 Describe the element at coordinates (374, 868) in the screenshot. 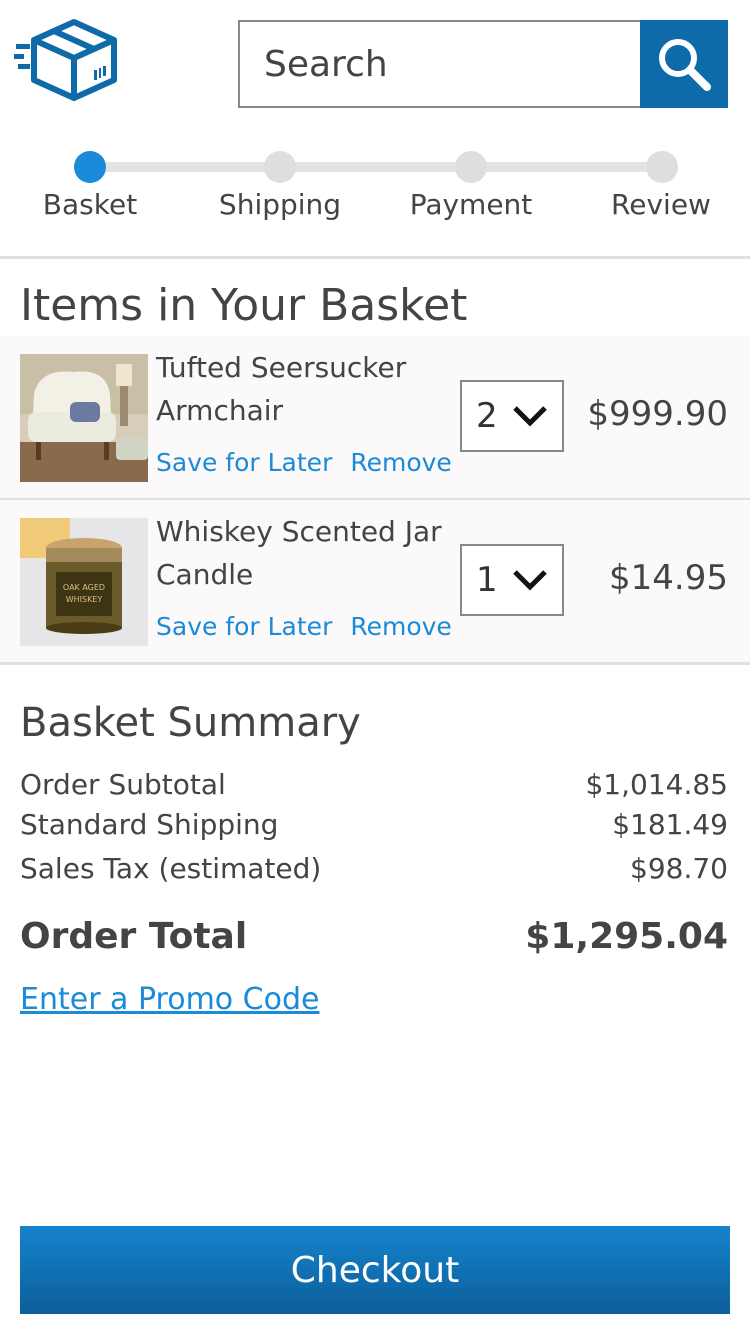

I see `summary-row-tax: Sales Tax (estimated) $98.70` at that location.